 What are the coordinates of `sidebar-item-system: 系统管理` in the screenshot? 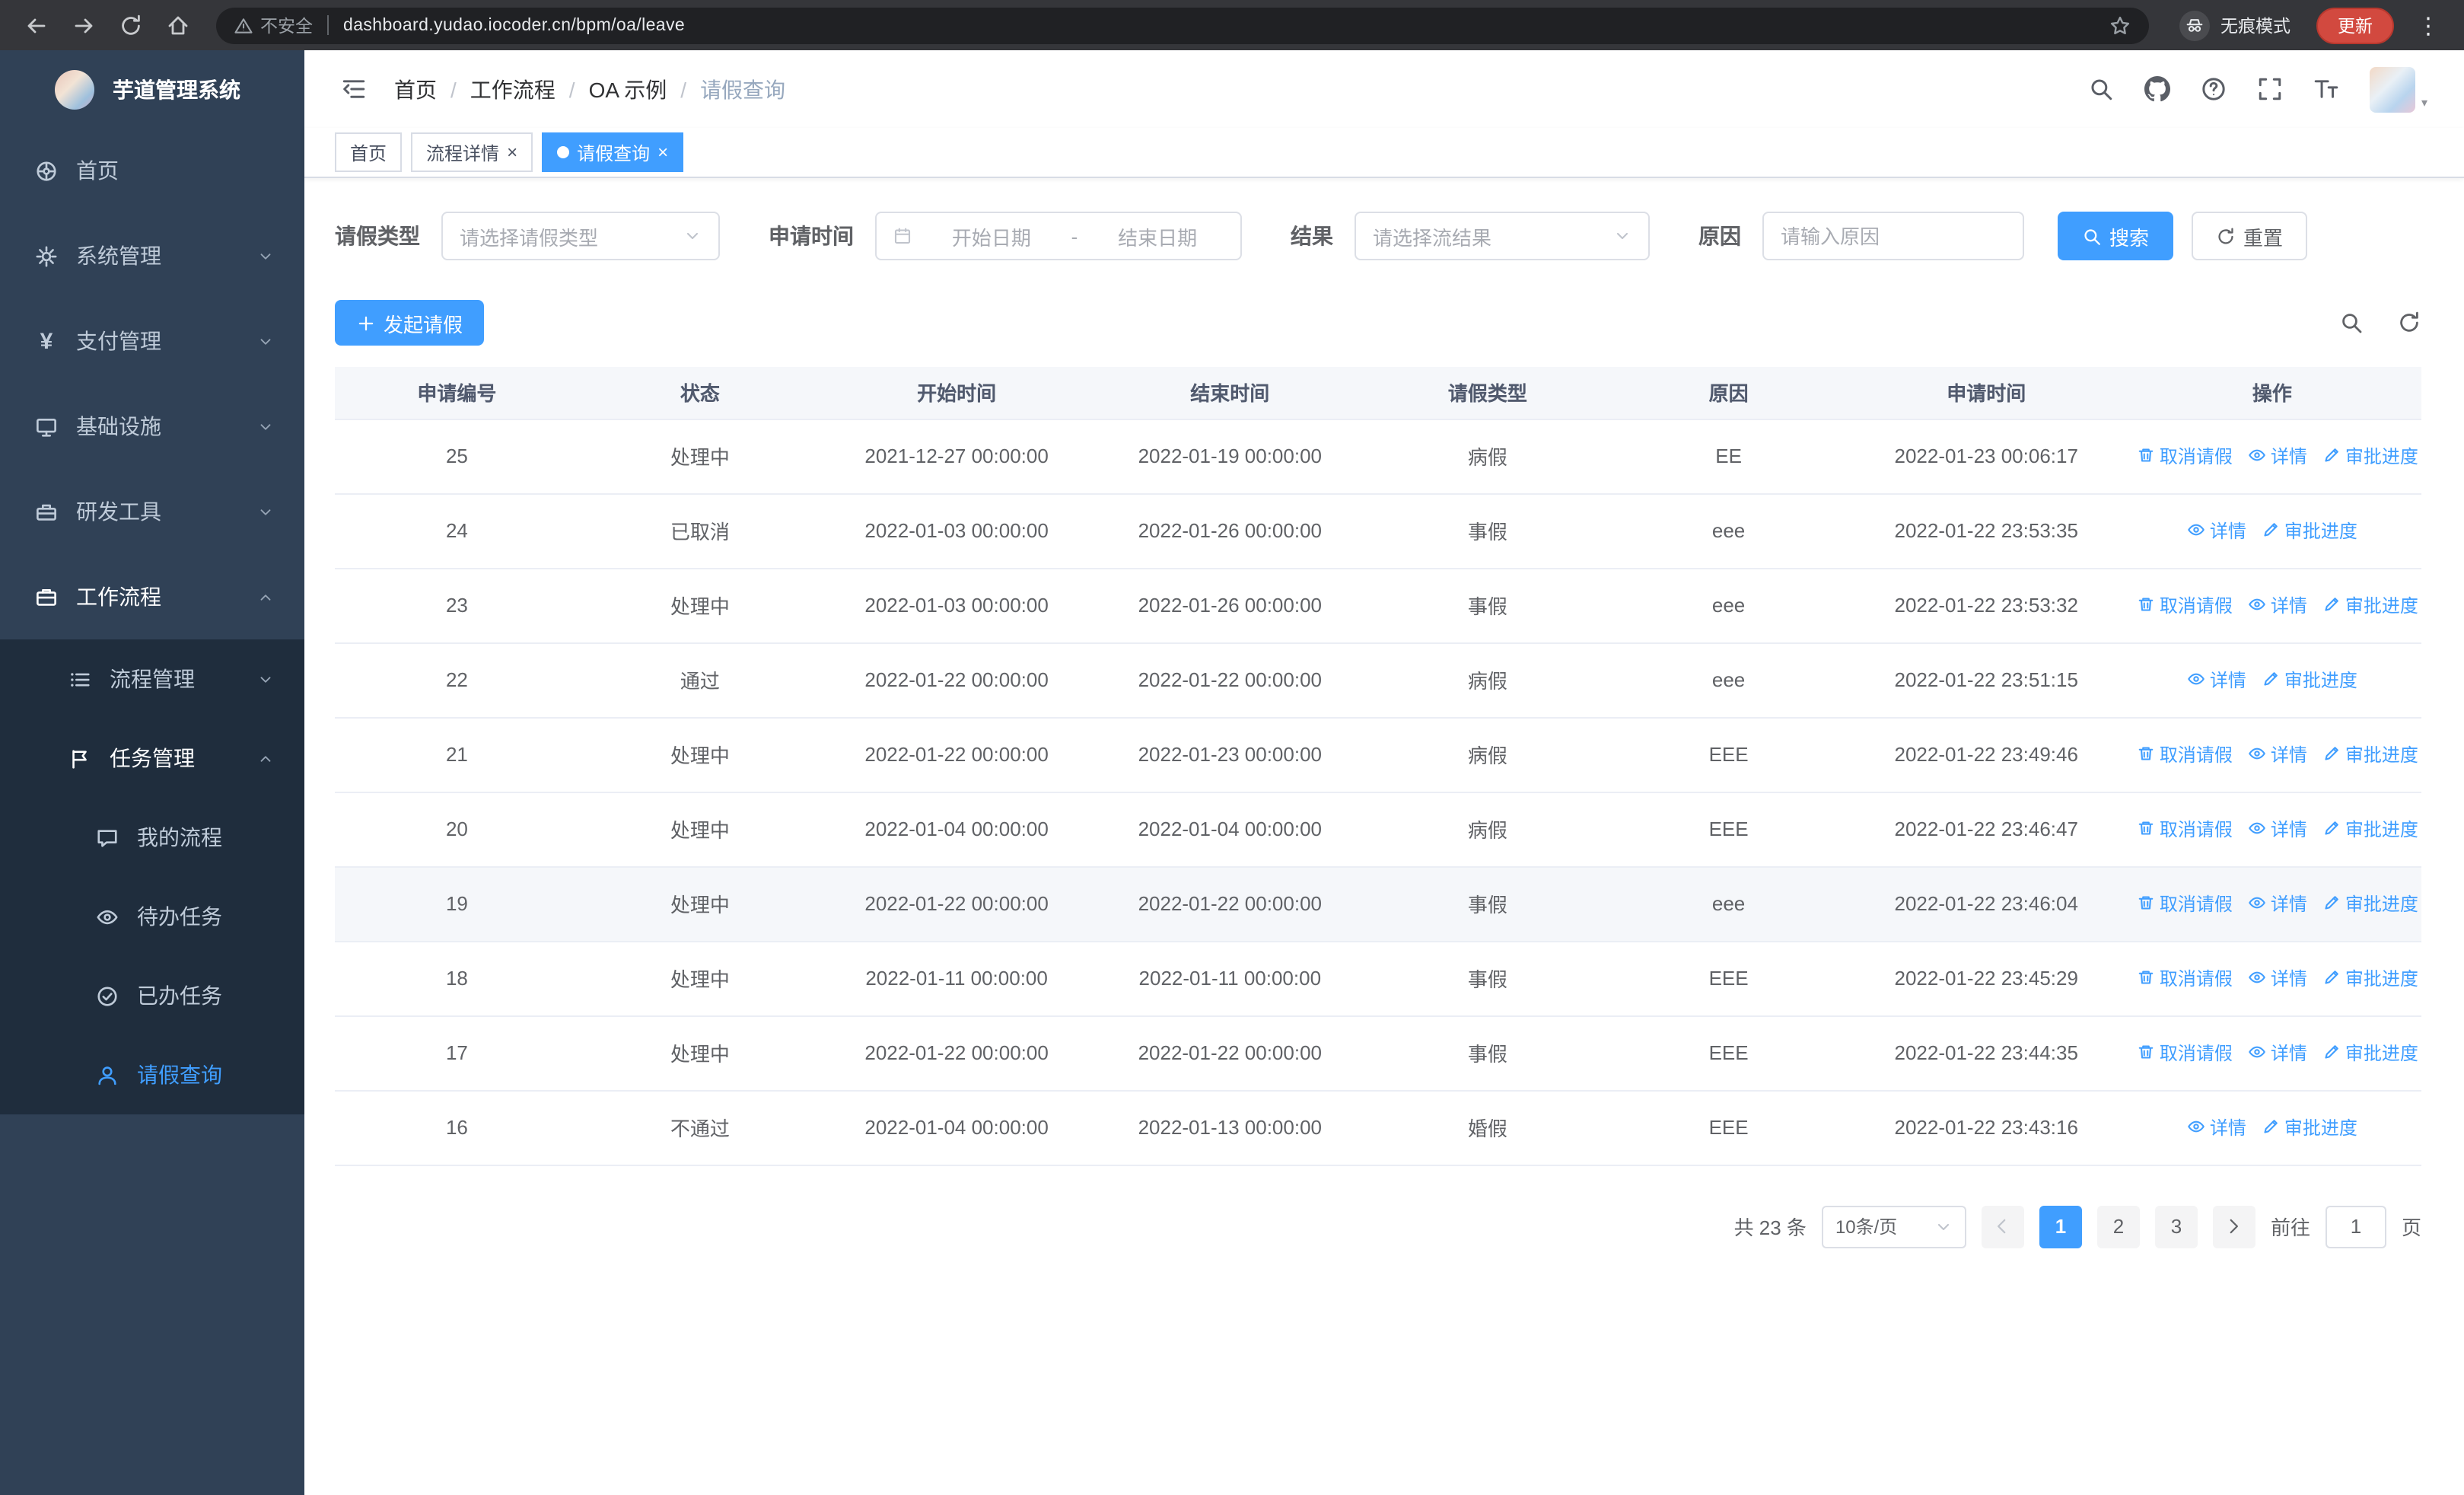 It's located at (152, 255).